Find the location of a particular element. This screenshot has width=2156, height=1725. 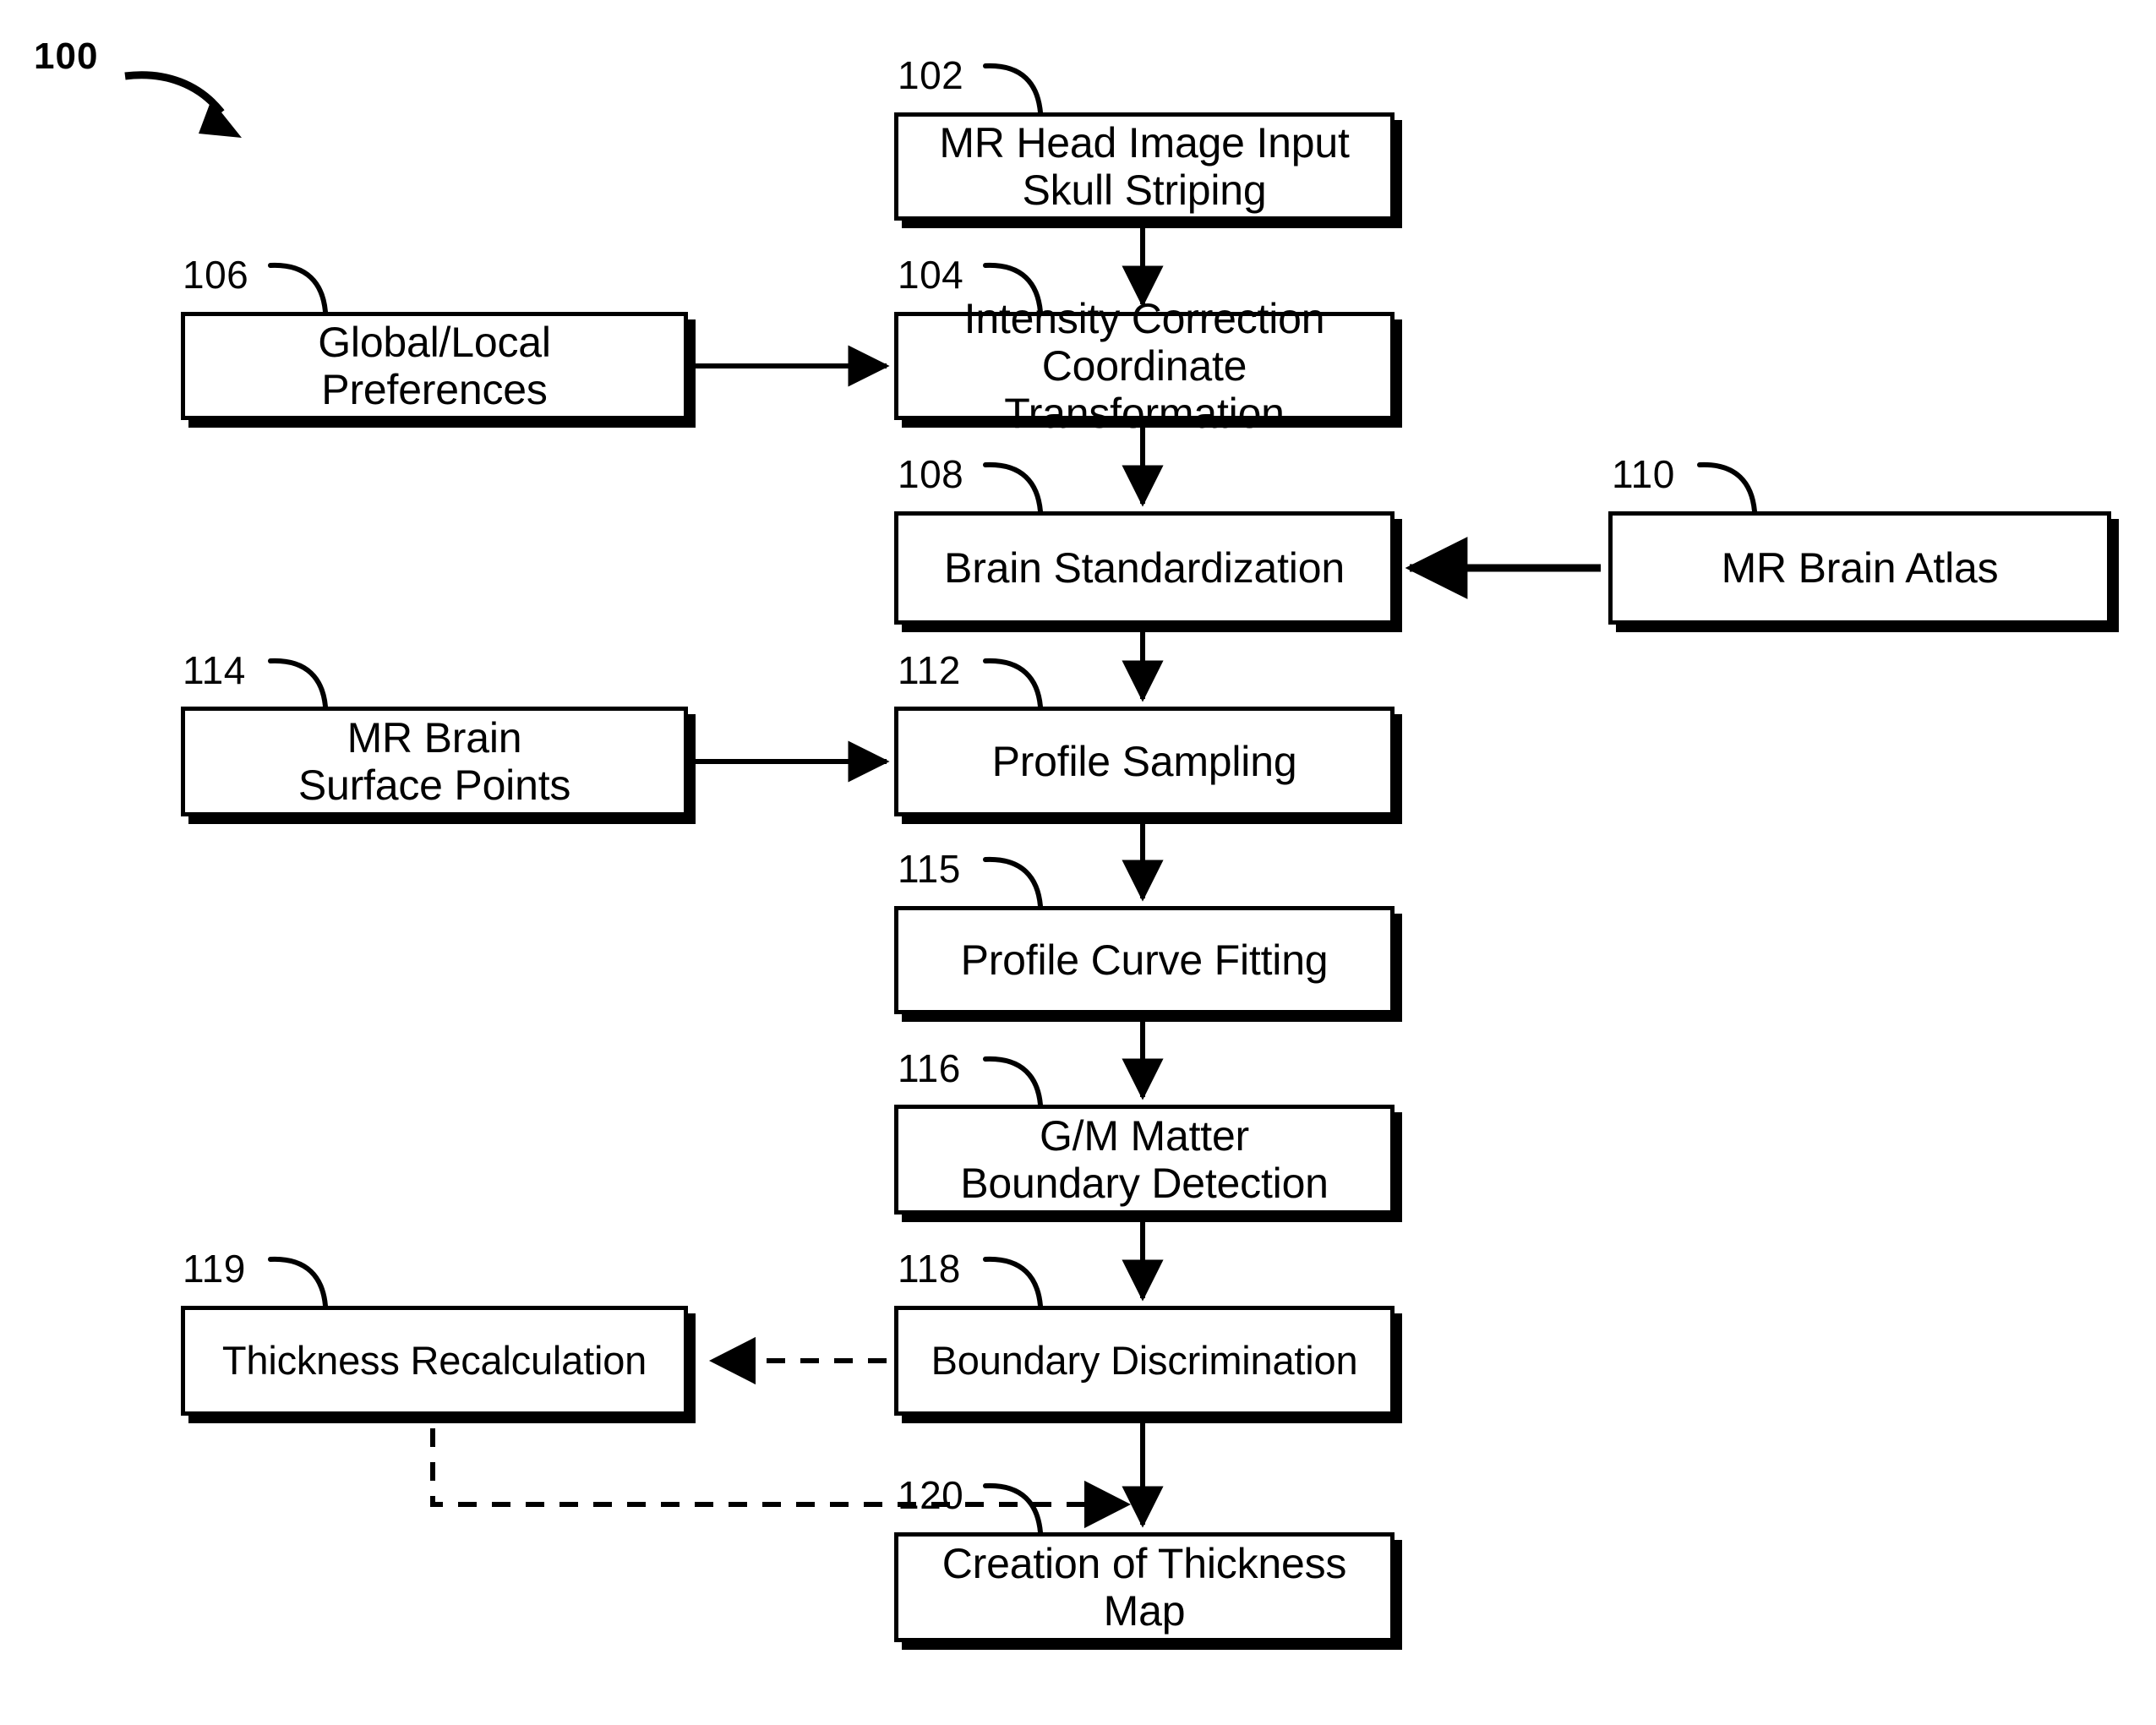

node-label-102: MR Head Image Input Skull Striping is located at coordinates (1144, 166).